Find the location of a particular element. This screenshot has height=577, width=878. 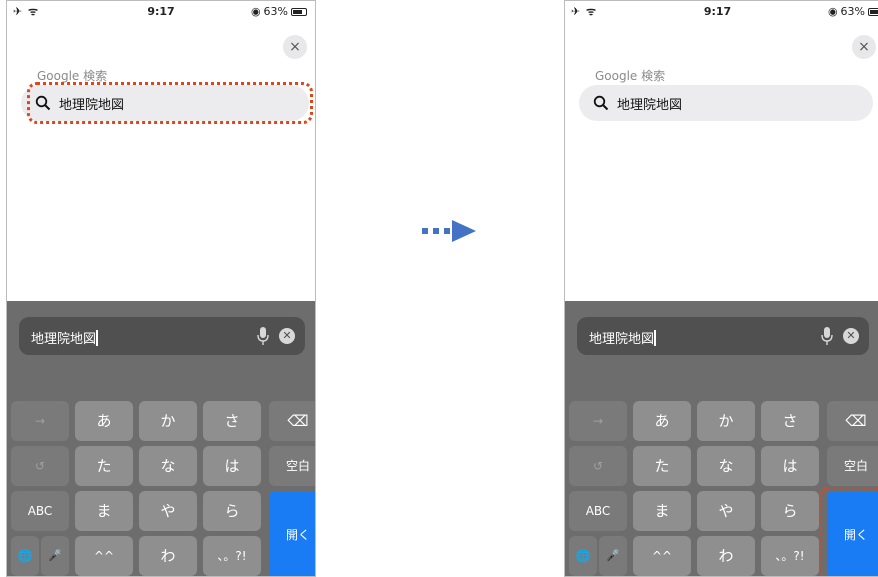

dotted-arrow-icon is located at coordinates (449, 231).